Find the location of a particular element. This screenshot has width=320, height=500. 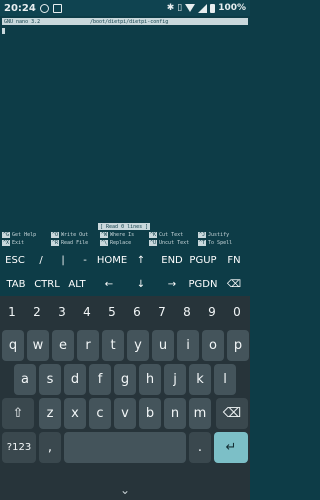

key-r: r is located at coordinates (88, 345).